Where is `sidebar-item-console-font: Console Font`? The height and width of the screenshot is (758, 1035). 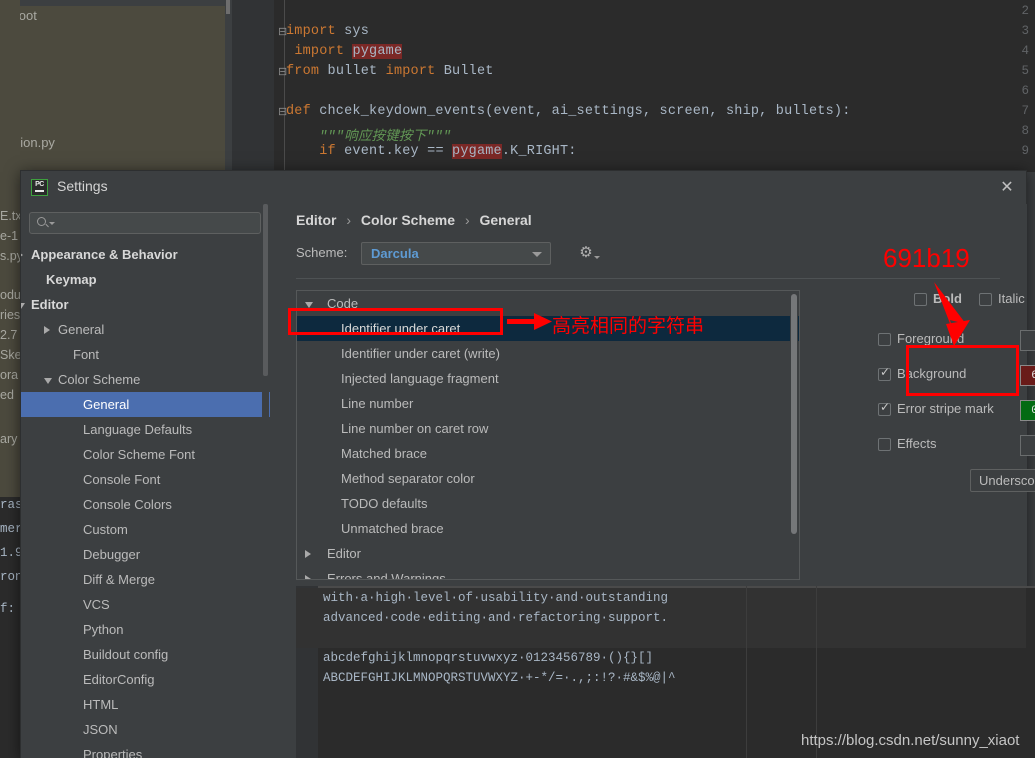 sidebar-item-console-font: Console Font is located at coordinates (145, 479).